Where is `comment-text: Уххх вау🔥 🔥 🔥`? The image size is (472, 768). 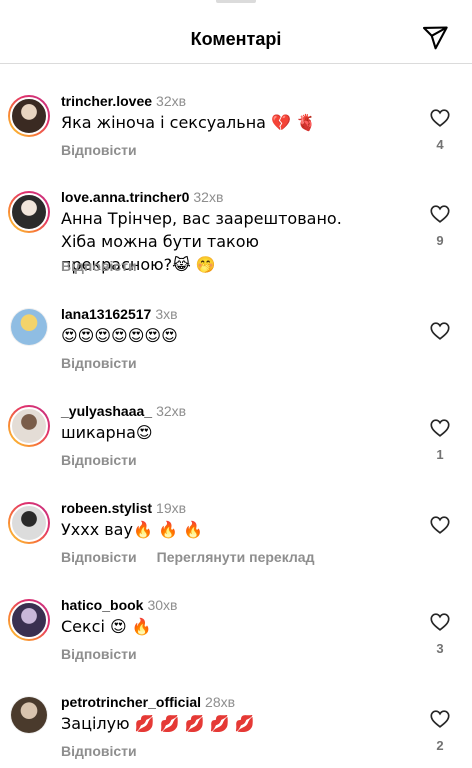
comment-text: Уххх вау🔥 🔥 🔥 is located at coordinates (132, 529).